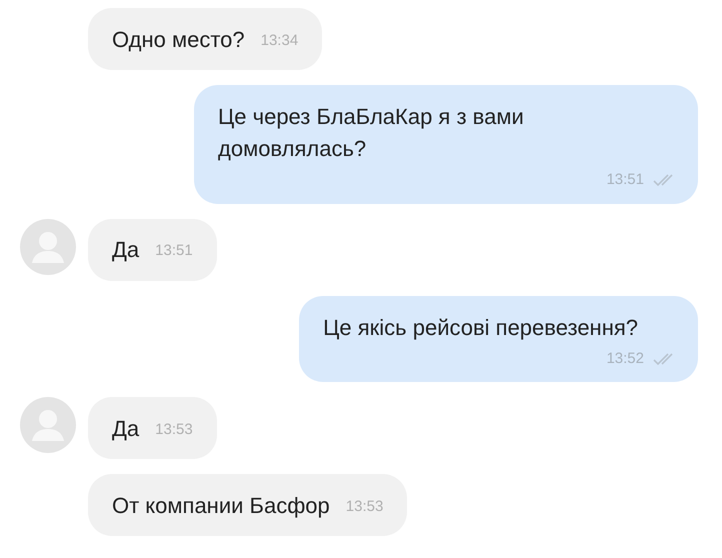 The width and height of the screenshot is (722, 558). I want to click on message-text: От компании Басфор, so click(221, 506).